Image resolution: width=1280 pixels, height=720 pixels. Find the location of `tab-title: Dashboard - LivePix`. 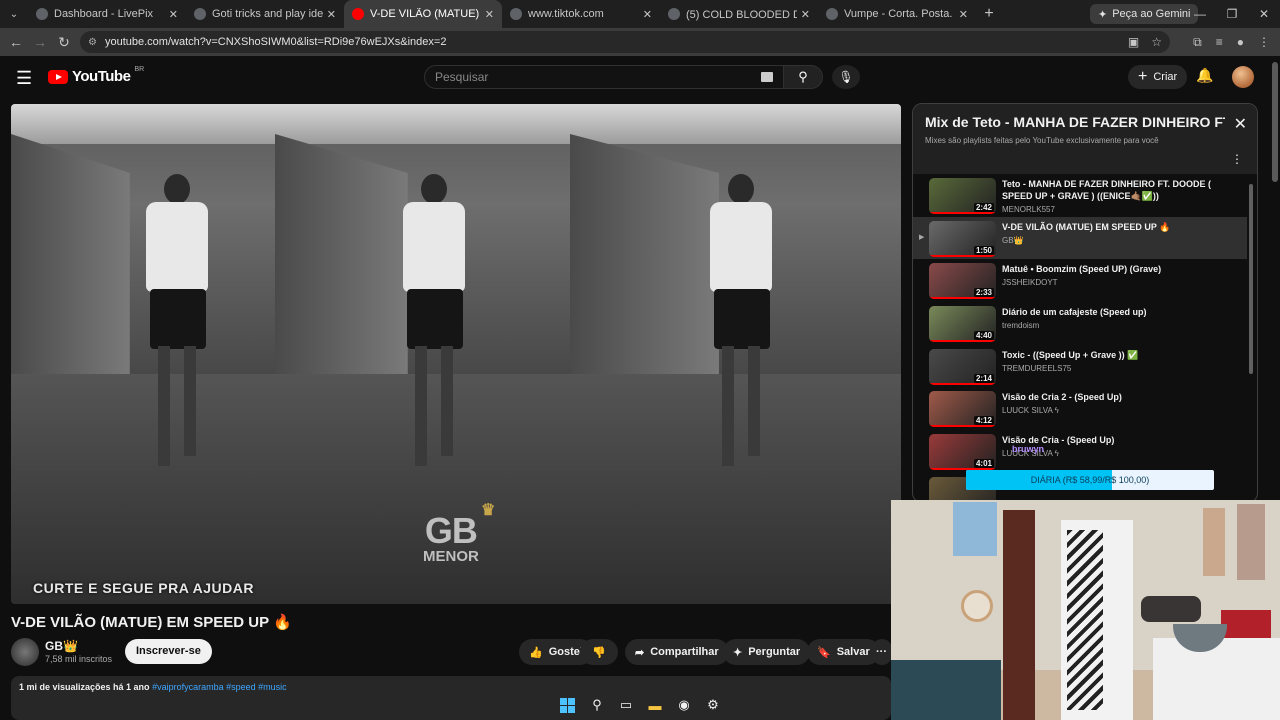

tab-title: Dashboard - LivePix is located at coordinates (104, 14).